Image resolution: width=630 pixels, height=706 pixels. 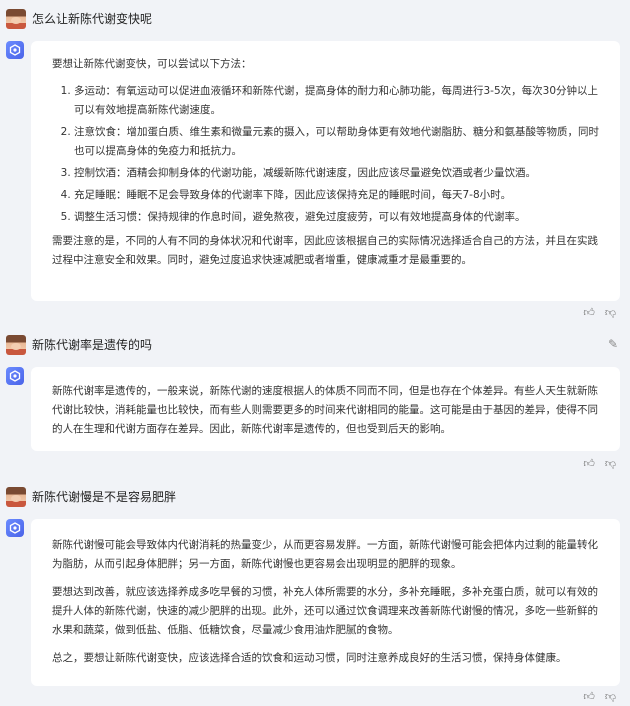 I want to click on user-message-3: 新陈代谢慢是不是容易肥胖, so click(x=315, y=498).